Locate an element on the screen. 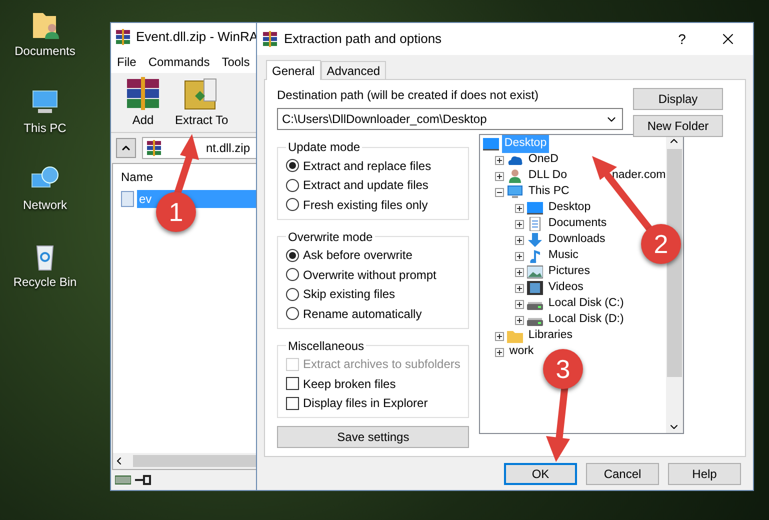  tab: General is located at coordinates (293, 70).